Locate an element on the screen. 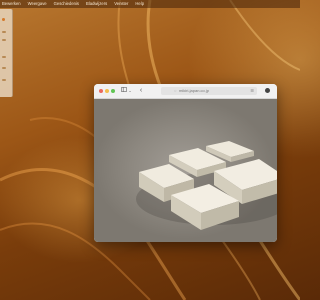 This screenshot has width=320, height=300. chevron-down-icon: ⌄ is located at coordinates (130, 91).